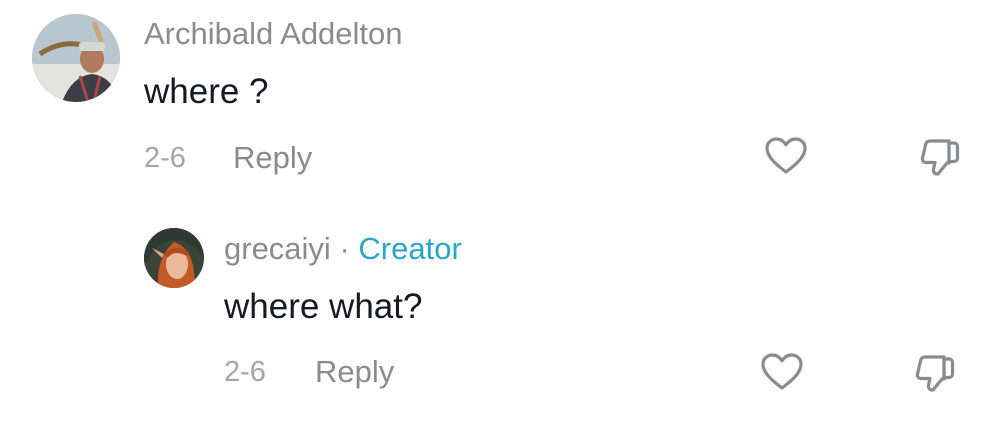  Describe the element at coordinates (277, 248) in the screenshot. I see `reply-username: grecaiyi` at that location.